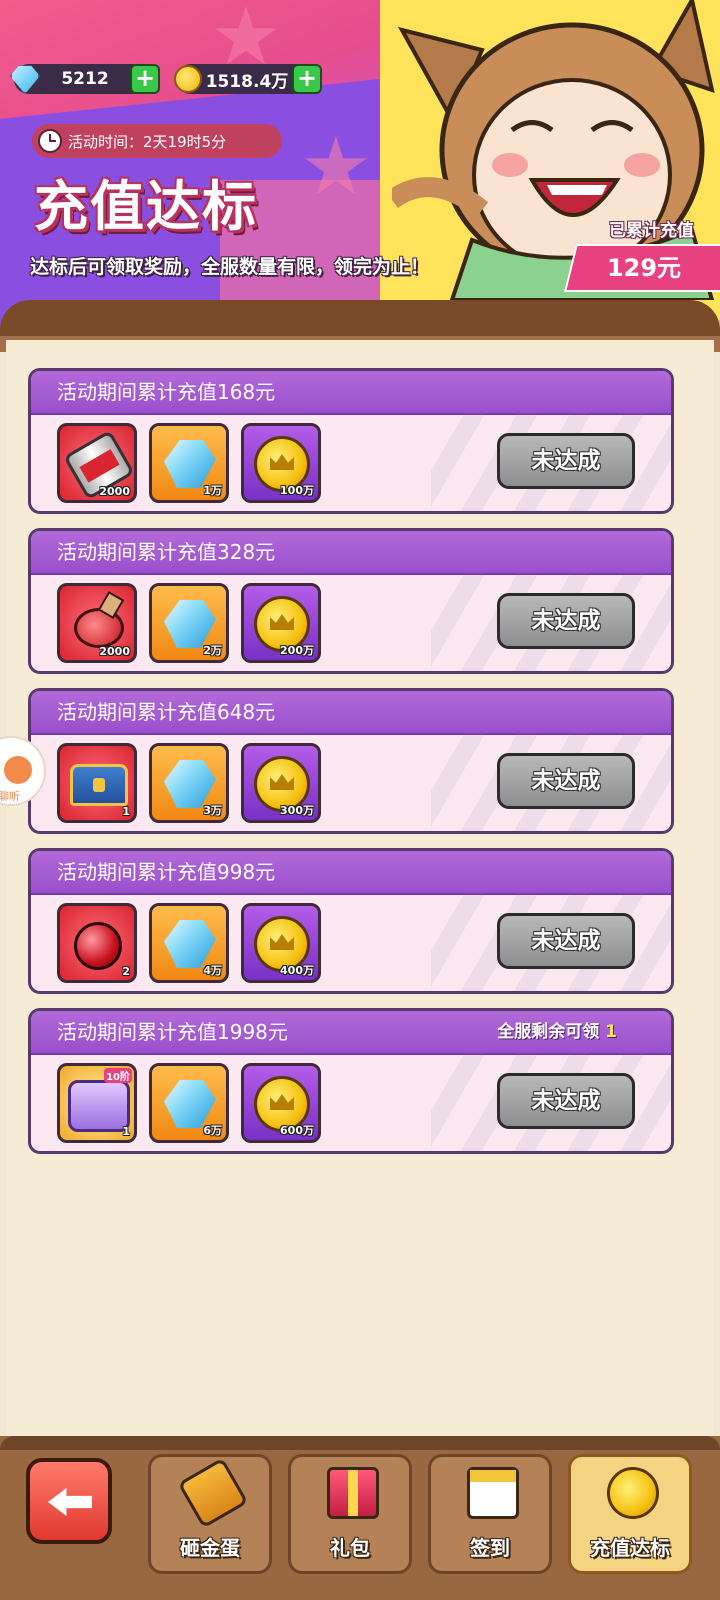  What do you see at coordinates (351, 553) in the screenshot?
I see `tier-title: 活动期间累计充值328元` at bounding box center [351, 553].